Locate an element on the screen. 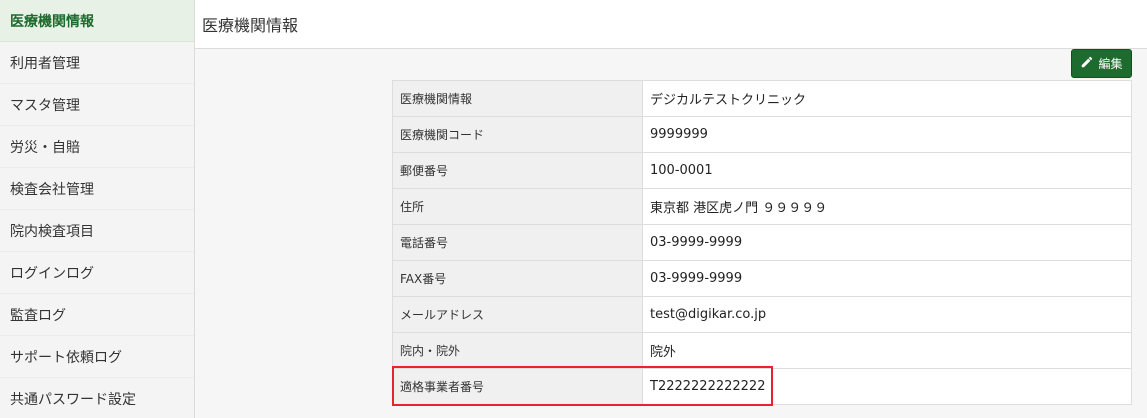 This screenshot has height=418, width=1147. row-label: 郵便番号 is located at coordinates (517, 170).